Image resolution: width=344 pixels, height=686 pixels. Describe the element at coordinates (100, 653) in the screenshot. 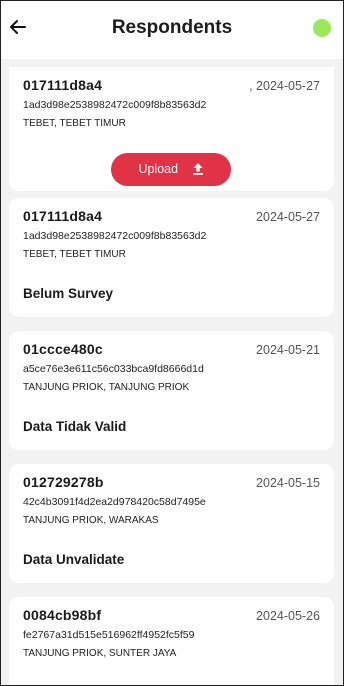

I see `respondent-location: TANJUNG PRIOK, SUNTER JAYA` at that location.